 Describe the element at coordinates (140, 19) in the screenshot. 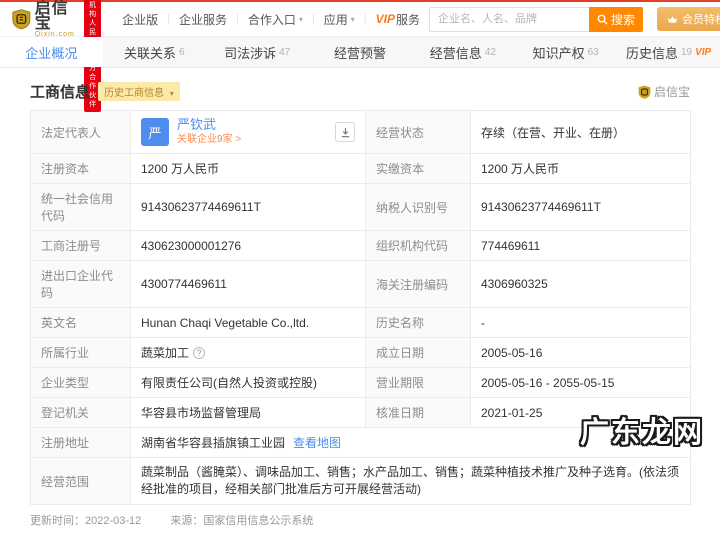

I see `nav-enterprise-edition: 企业版` at that location.